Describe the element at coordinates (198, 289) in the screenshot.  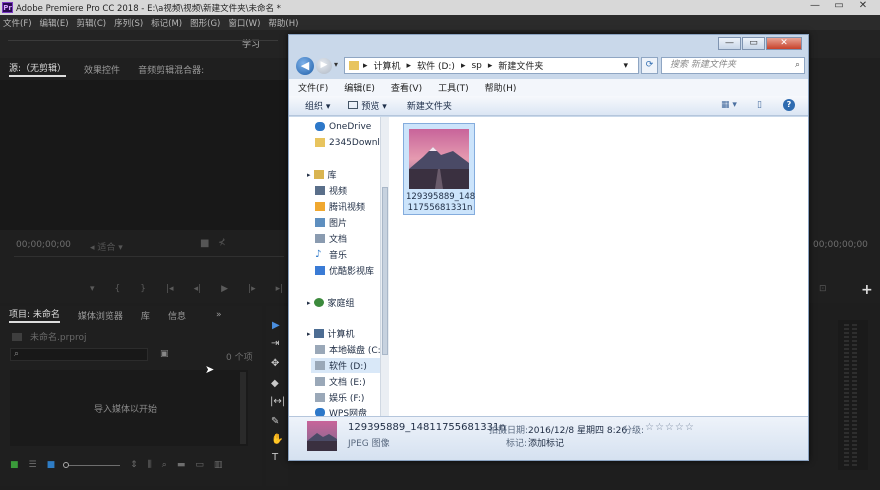
I see `step-back-icon: ◂|` at that location.